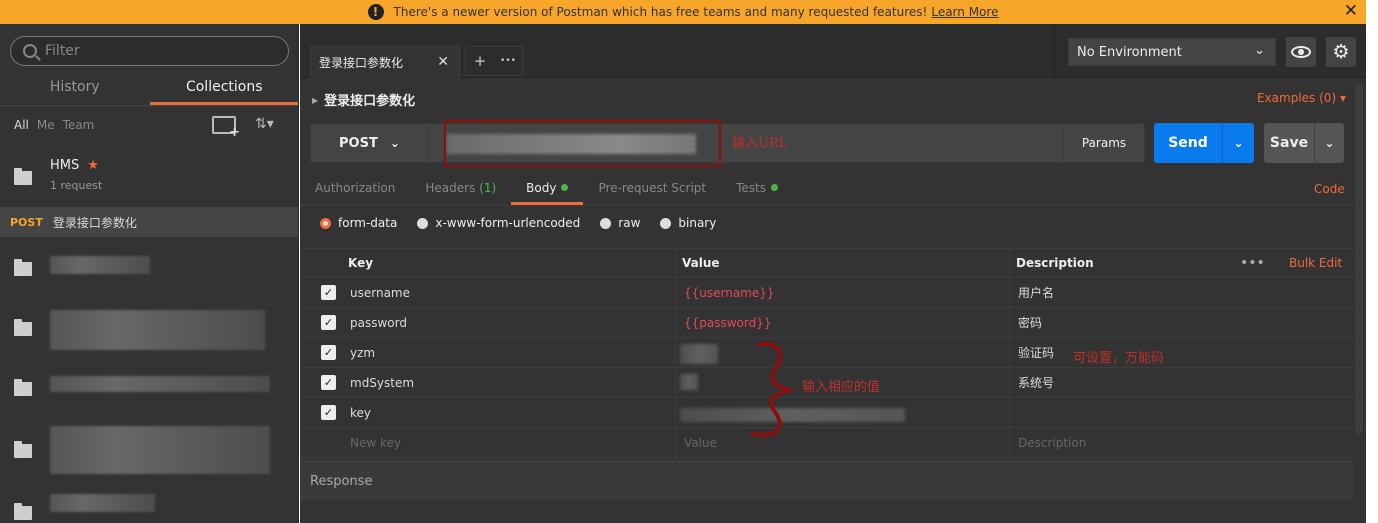 This screenshot has height=523, width=1378. What do you see at coordinates (226, 128) in the screenshot?
I see `new-collection-icon` at bounding box center [226, 128].